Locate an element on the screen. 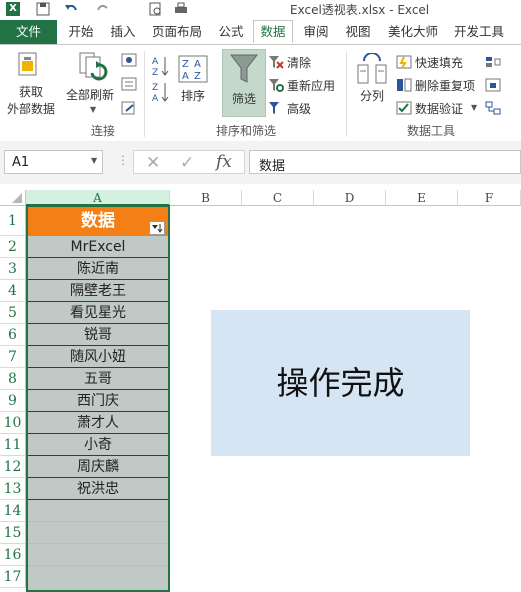 Image resolution: width=521 pixels, height=592 pixels. data-tools-group-label: 数据工具 is located at coordinates (431, 131).